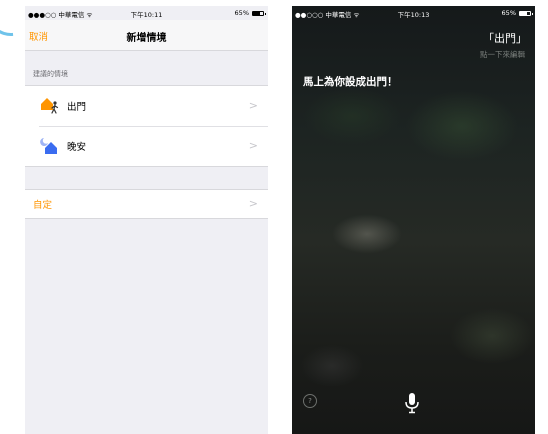  Describe the element at coordinates (43, 205) in the screenshot. I see `custom-label: 自定` at that location.